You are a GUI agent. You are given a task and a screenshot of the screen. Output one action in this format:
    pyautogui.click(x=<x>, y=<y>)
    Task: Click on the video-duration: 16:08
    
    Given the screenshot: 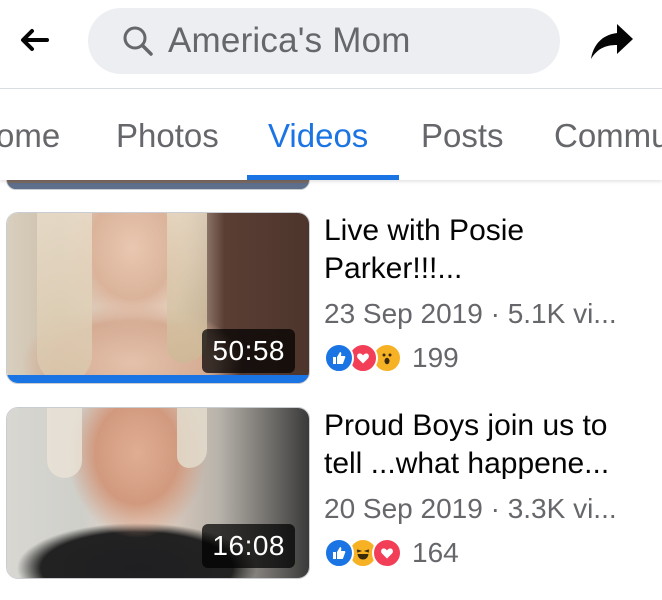 What is the action you would take?
    pyautogui.click(x=248, y=546)
    